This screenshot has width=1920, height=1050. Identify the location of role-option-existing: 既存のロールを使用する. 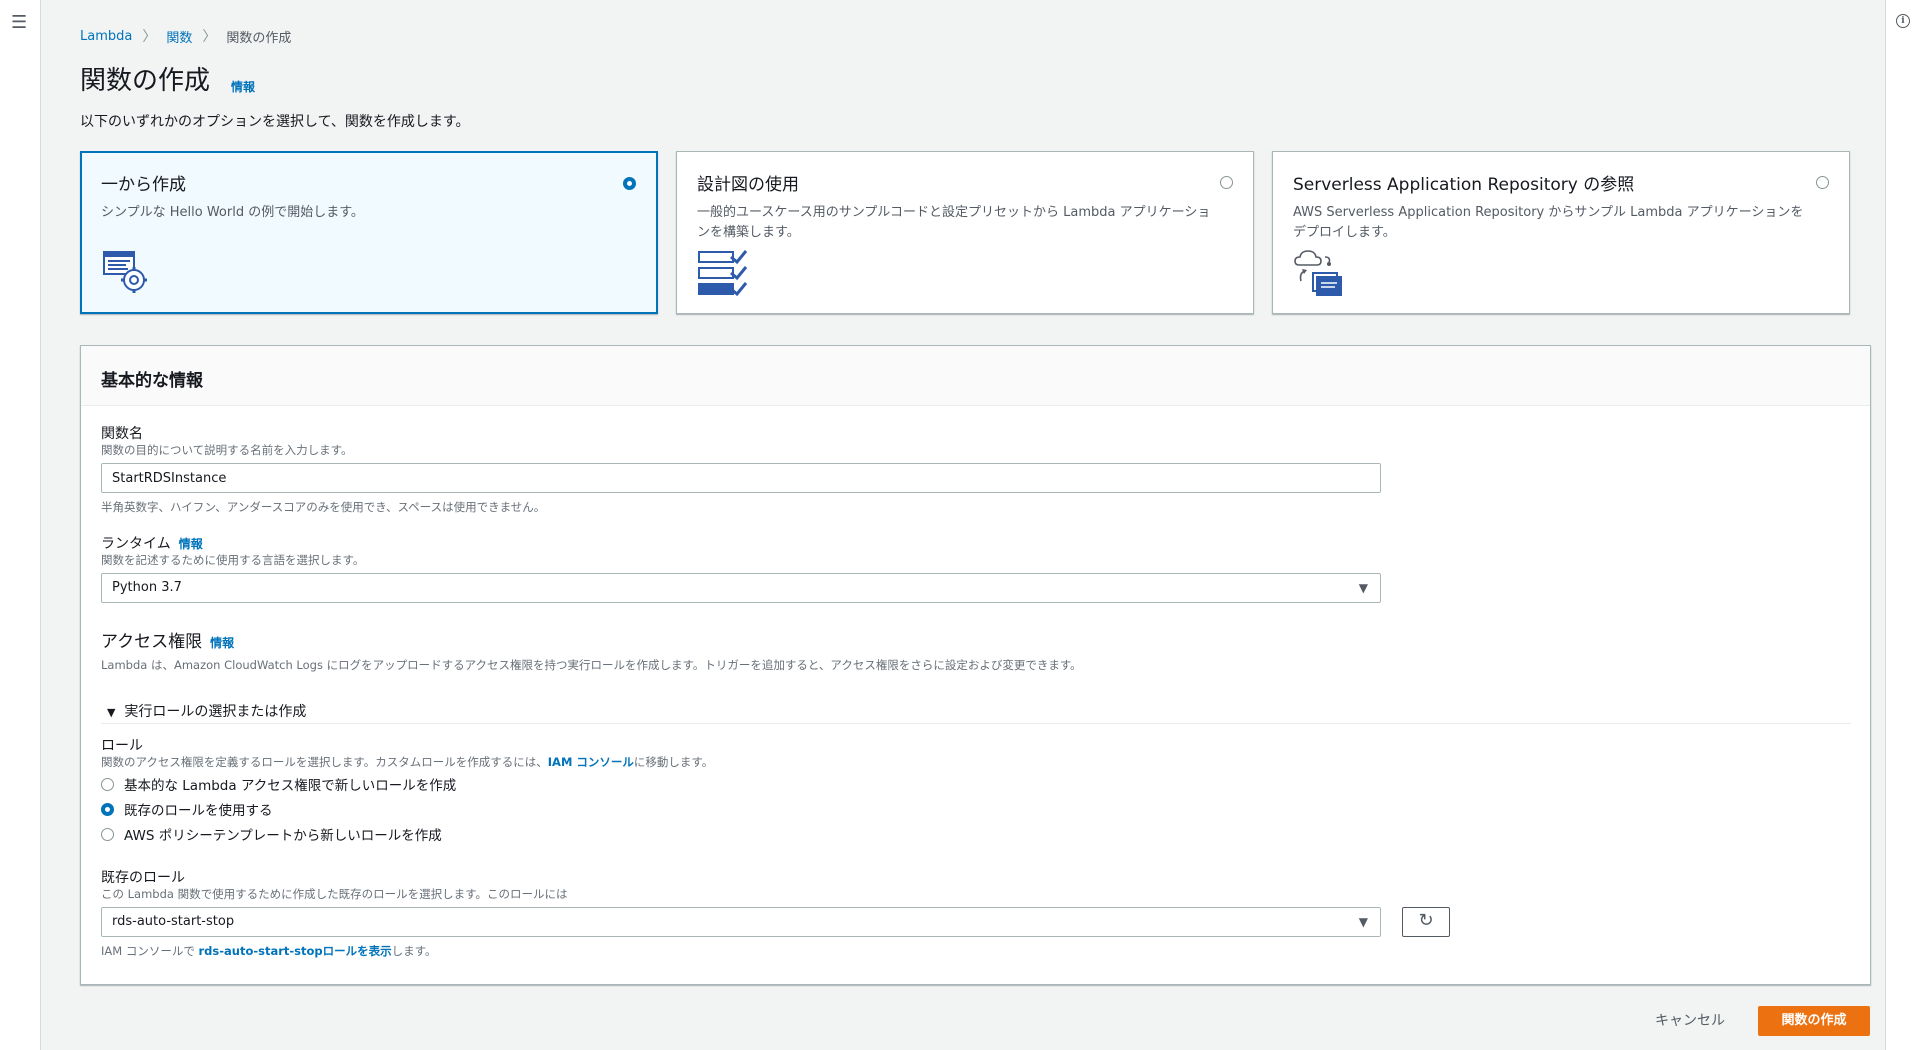
(187, 809).